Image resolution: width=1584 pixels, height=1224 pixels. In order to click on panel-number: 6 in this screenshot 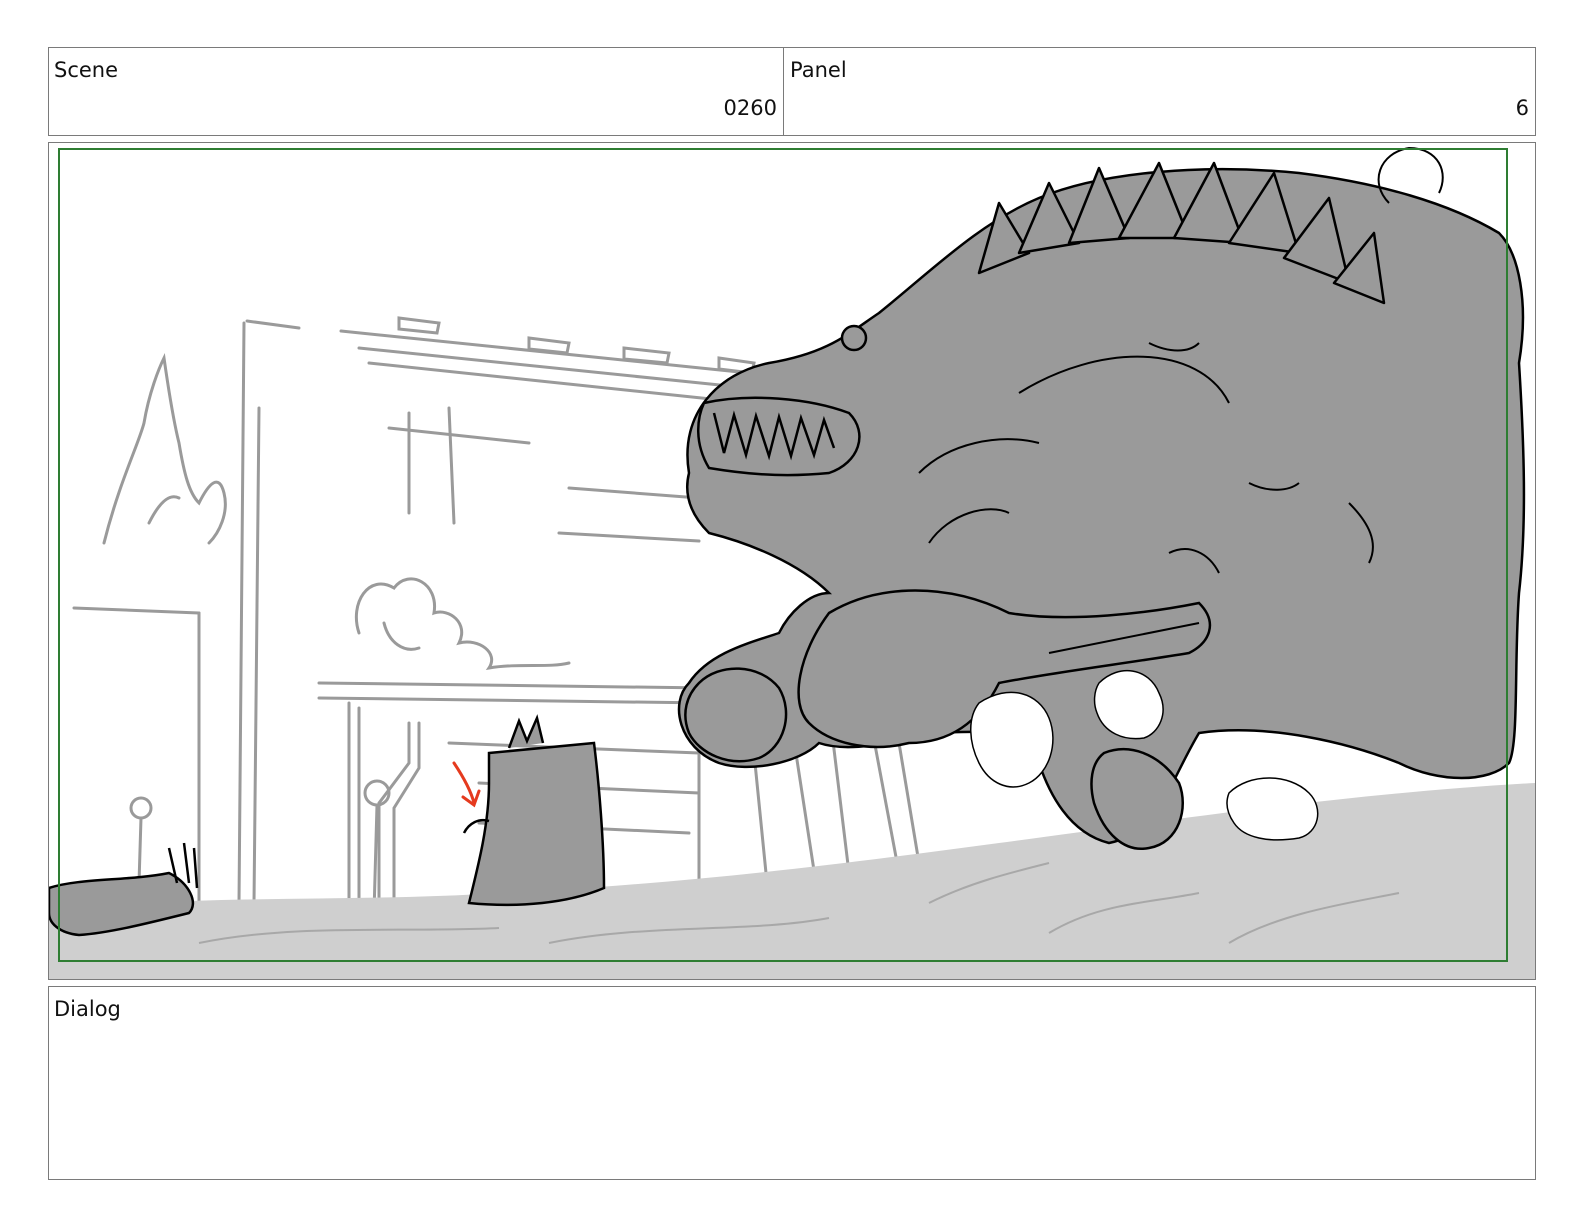, I will do `click(1522, 108)`.